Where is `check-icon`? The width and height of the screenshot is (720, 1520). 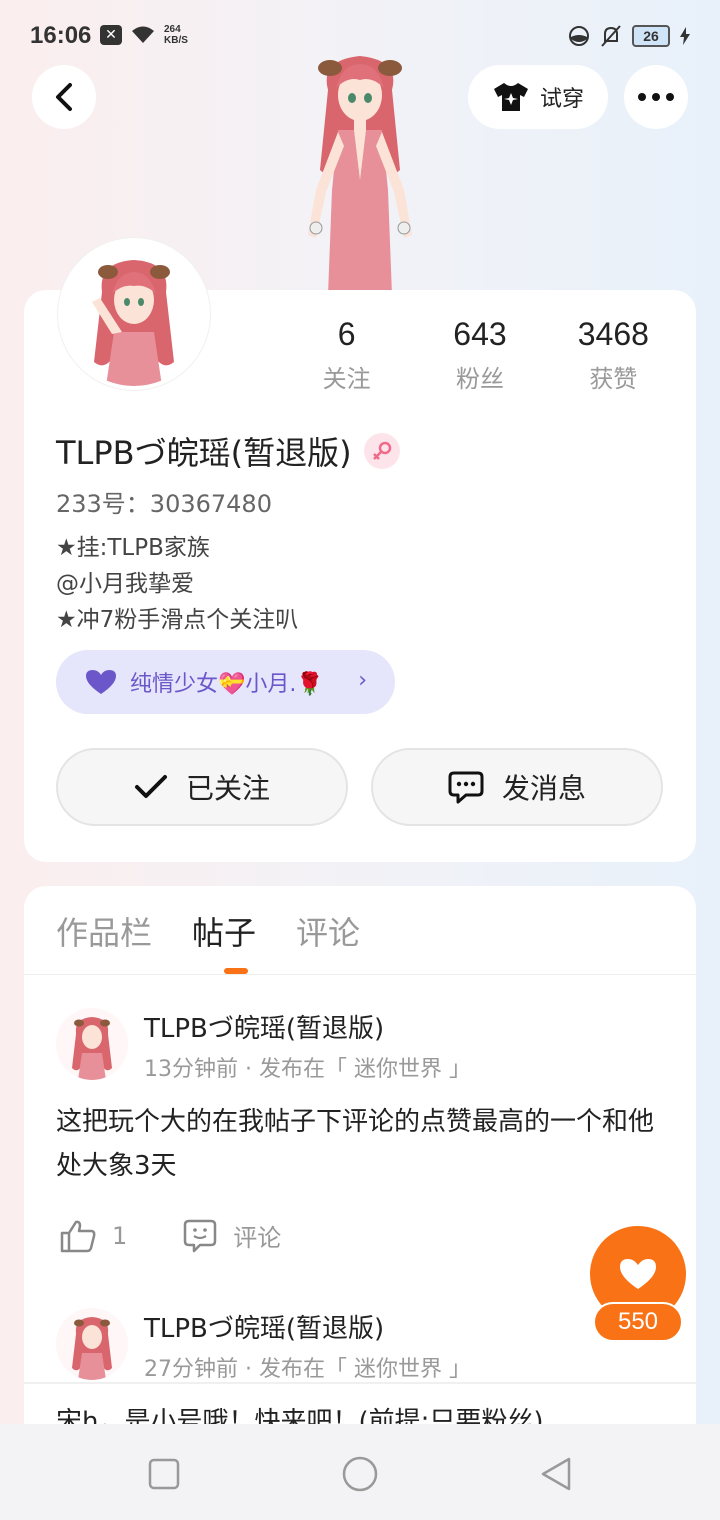
check-icon is located at coordinates (150, 786).